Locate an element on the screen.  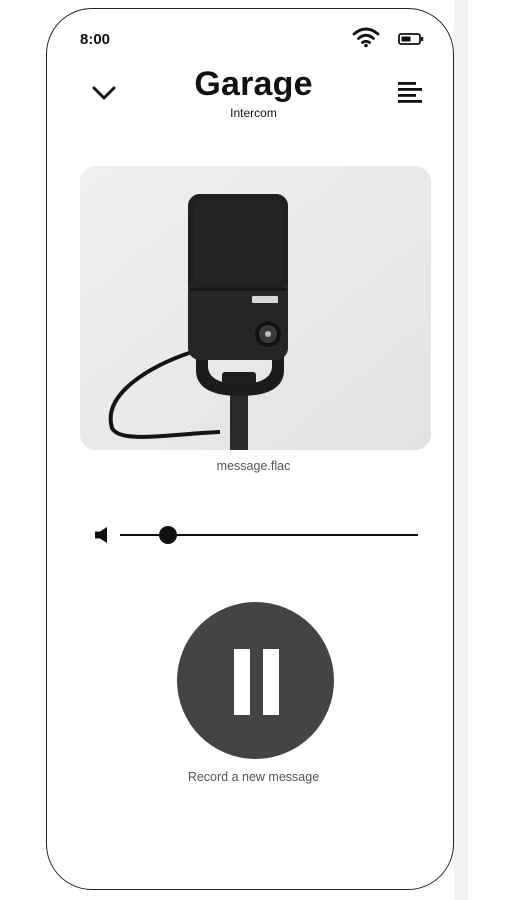
status-time: 8:00 is located at coordinates (95, 39).